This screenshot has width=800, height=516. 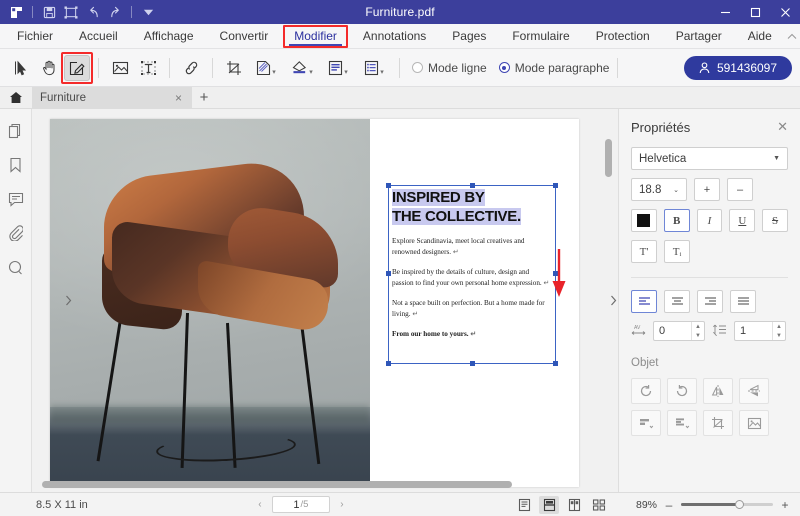 What do you see at coordinates (346, 72) in the screenshot?
I see `chevron-down-icon-3: ▾` at bounding box center [346, 72].